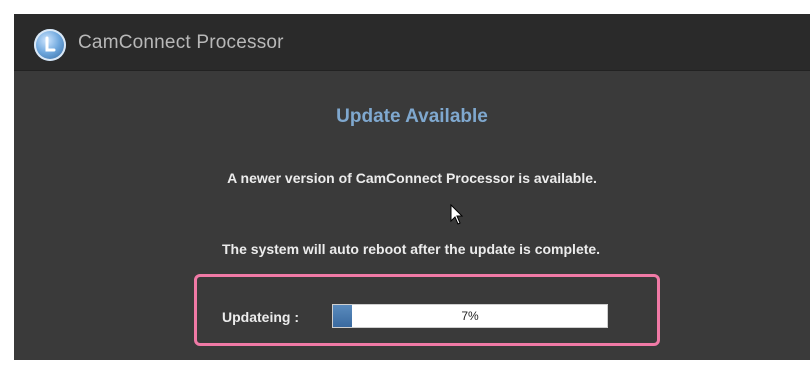 This screenshot has height=367, width=810. I want to click on window-title: CamConnect Processor, so click(181, 42).